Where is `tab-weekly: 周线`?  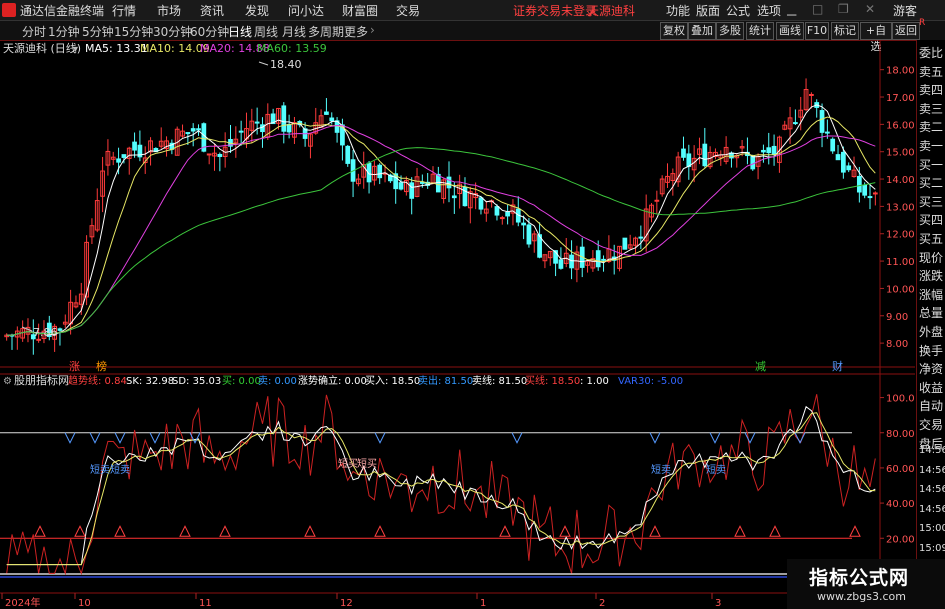 tab-weekly: 周线 is located at coordinates (266, 31).